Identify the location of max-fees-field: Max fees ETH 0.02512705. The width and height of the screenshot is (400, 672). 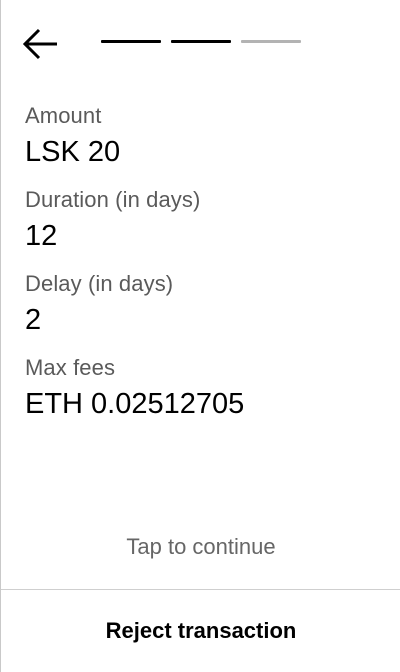
(200, 394).